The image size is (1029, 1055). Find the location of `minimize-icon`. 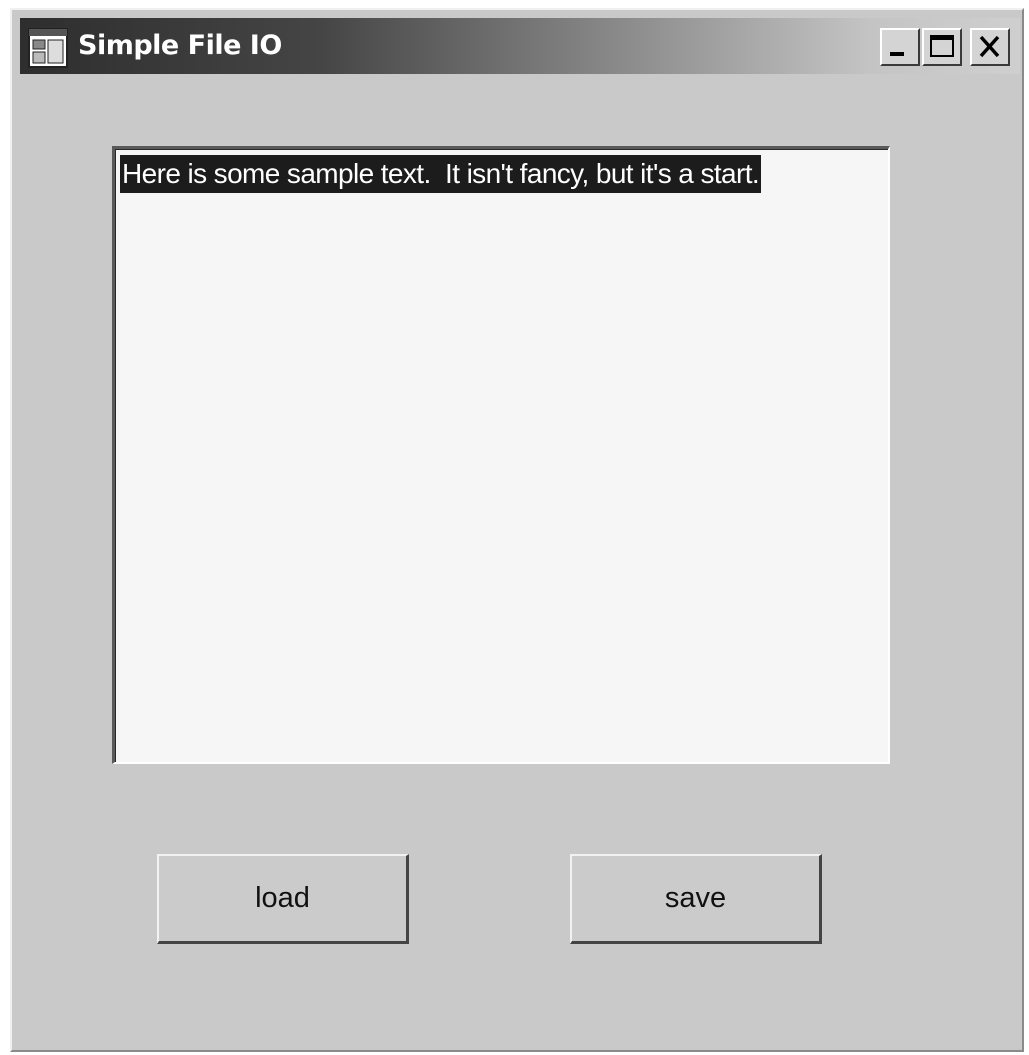

minimize-icon is located at coordinates (897, 54).